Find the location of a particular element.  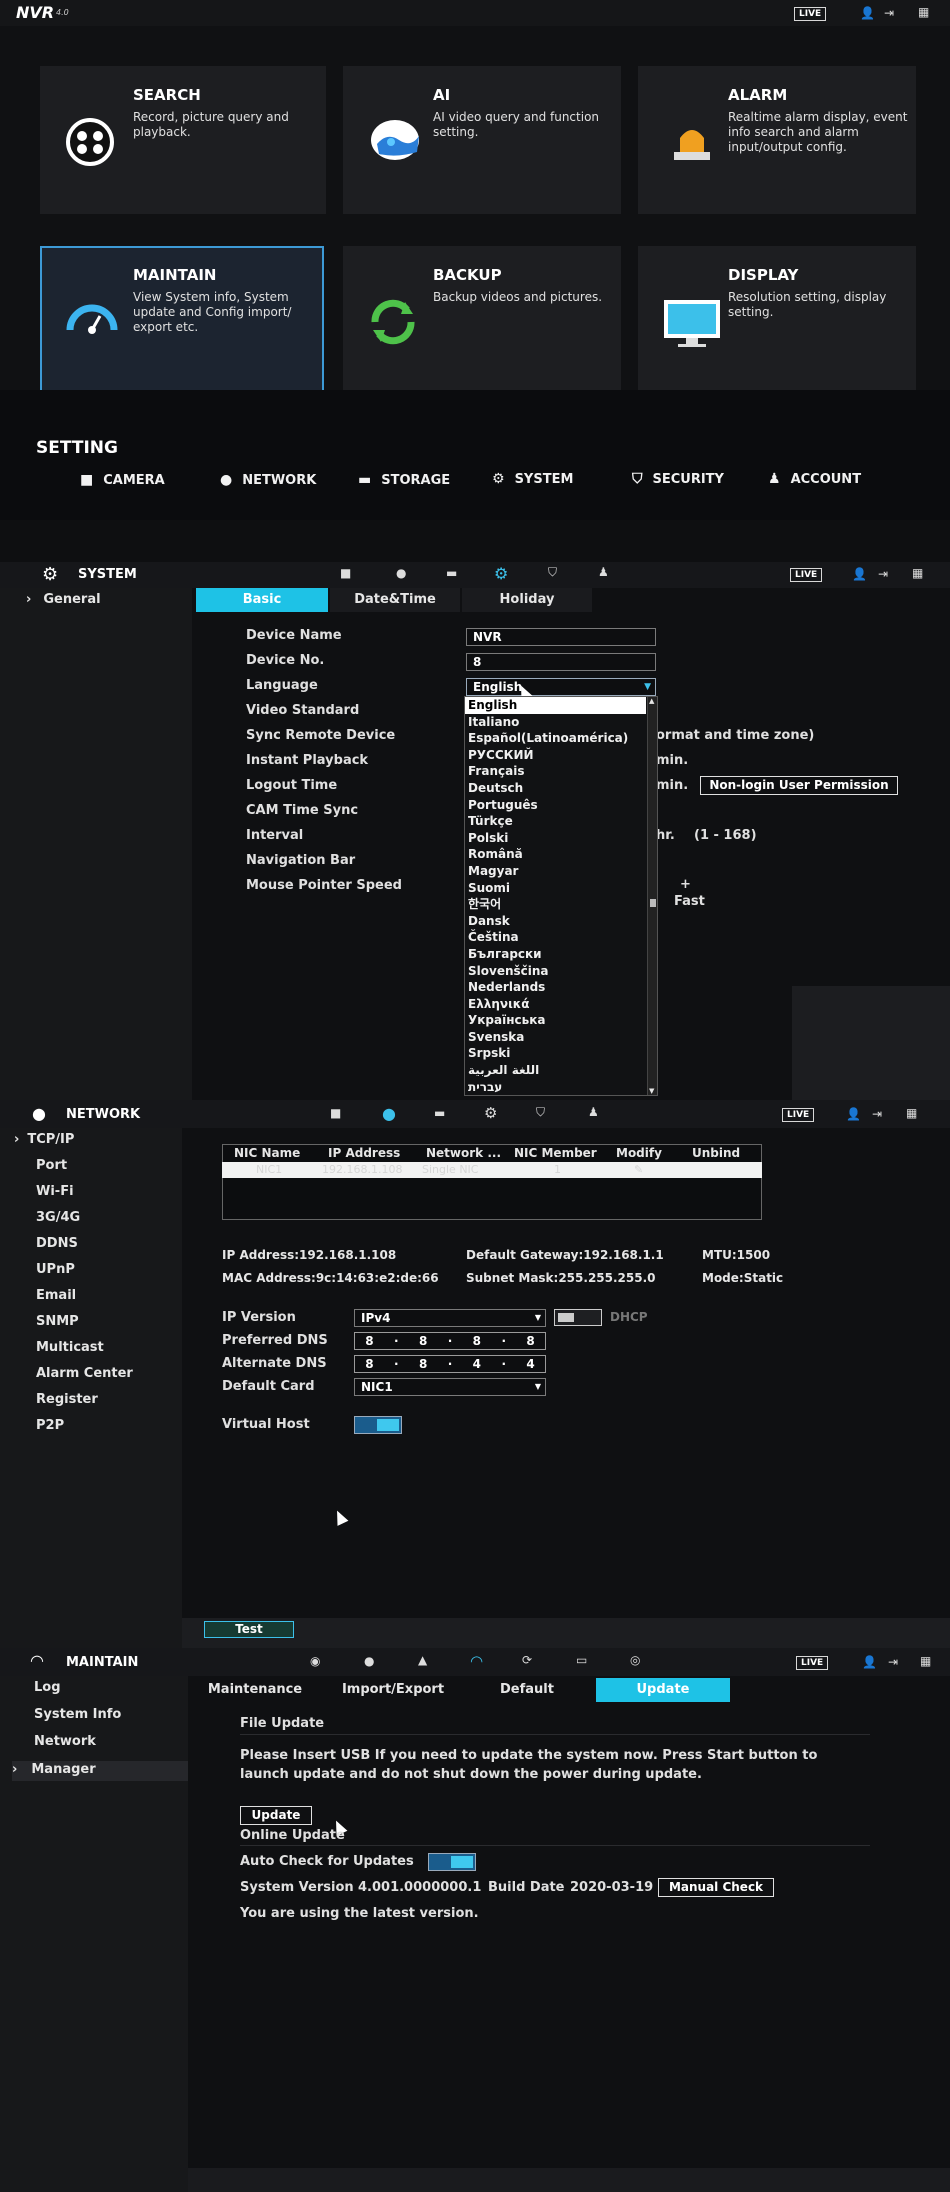

alternate-dns-input: 8 · 8 · 4 · 4 is located at coordinates (450, 1364).